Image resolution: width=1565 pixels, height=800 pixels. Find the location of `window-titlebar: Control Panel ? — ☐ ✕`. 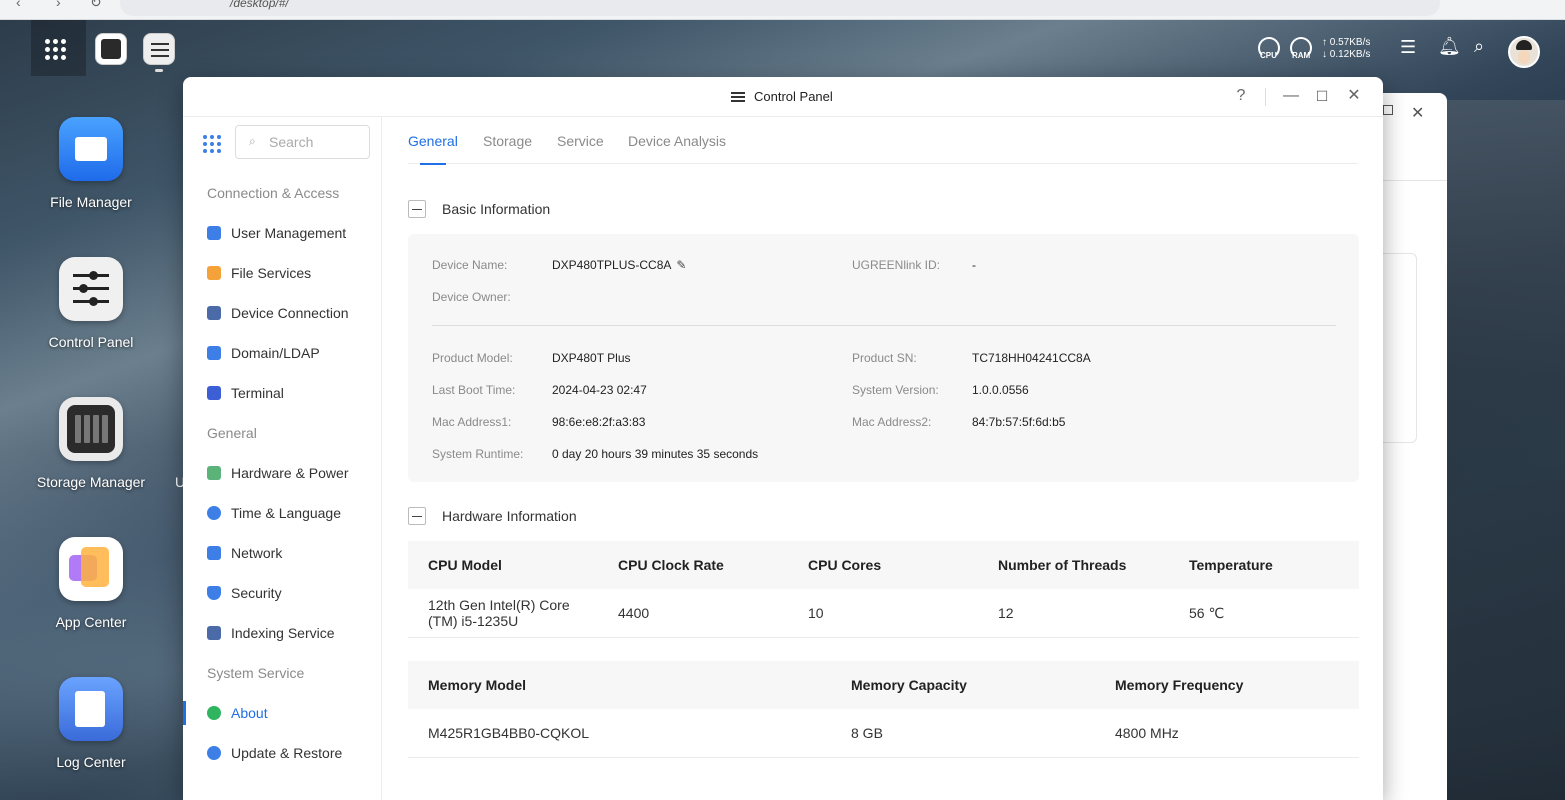

window-titlebar: Control Panel ? — ☐ ✕ is located at coordinates (783, 97).